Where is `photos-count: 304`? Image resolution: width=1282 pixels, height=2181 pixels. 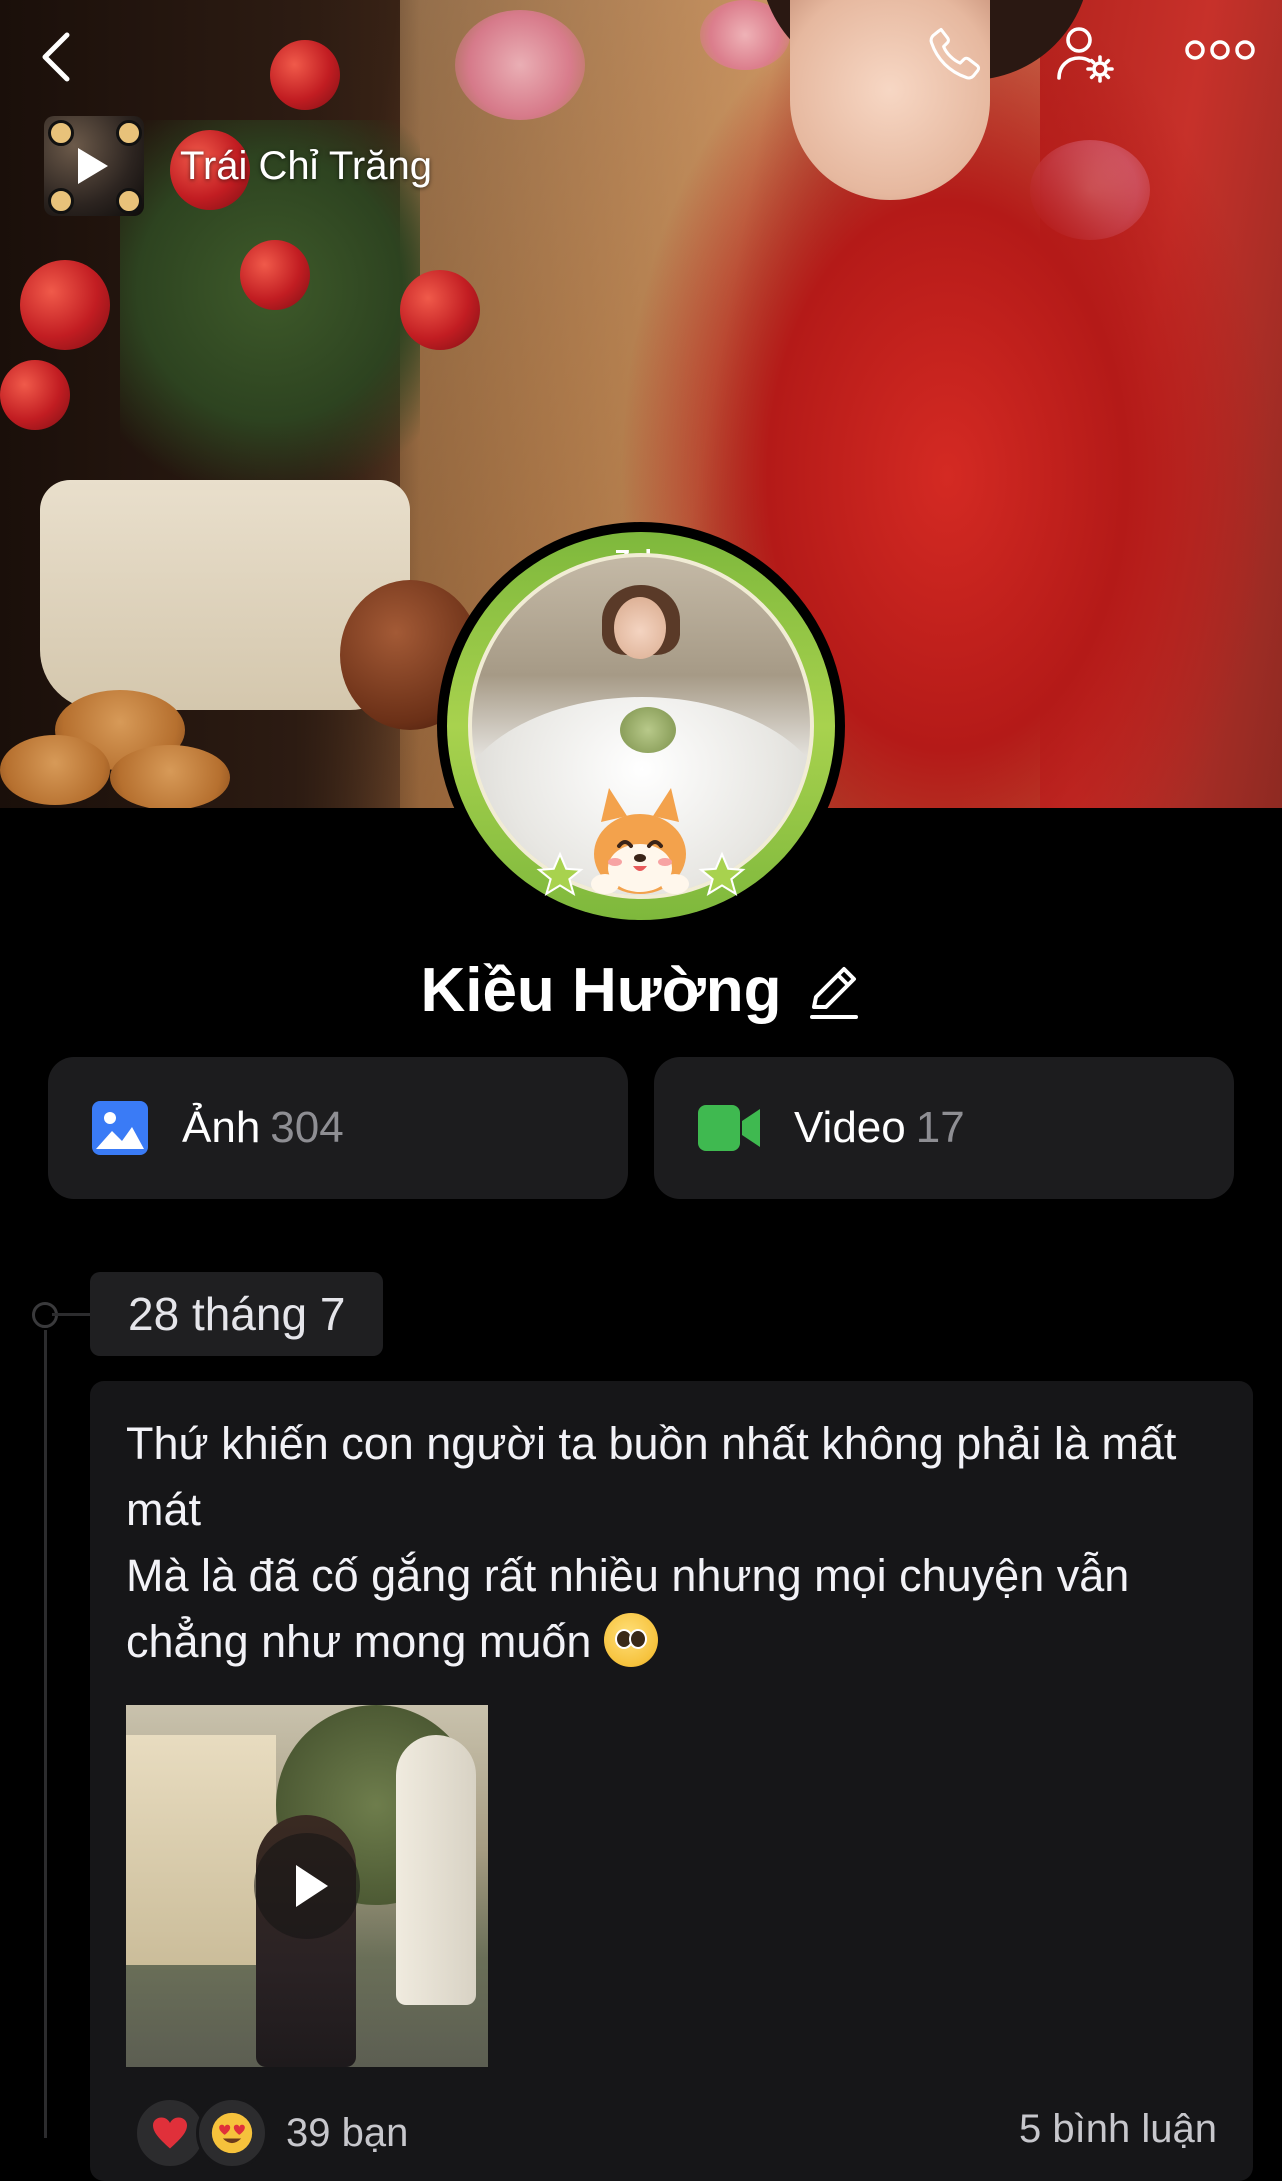 photos-count: 304 is located at coordinates (307, 1127).